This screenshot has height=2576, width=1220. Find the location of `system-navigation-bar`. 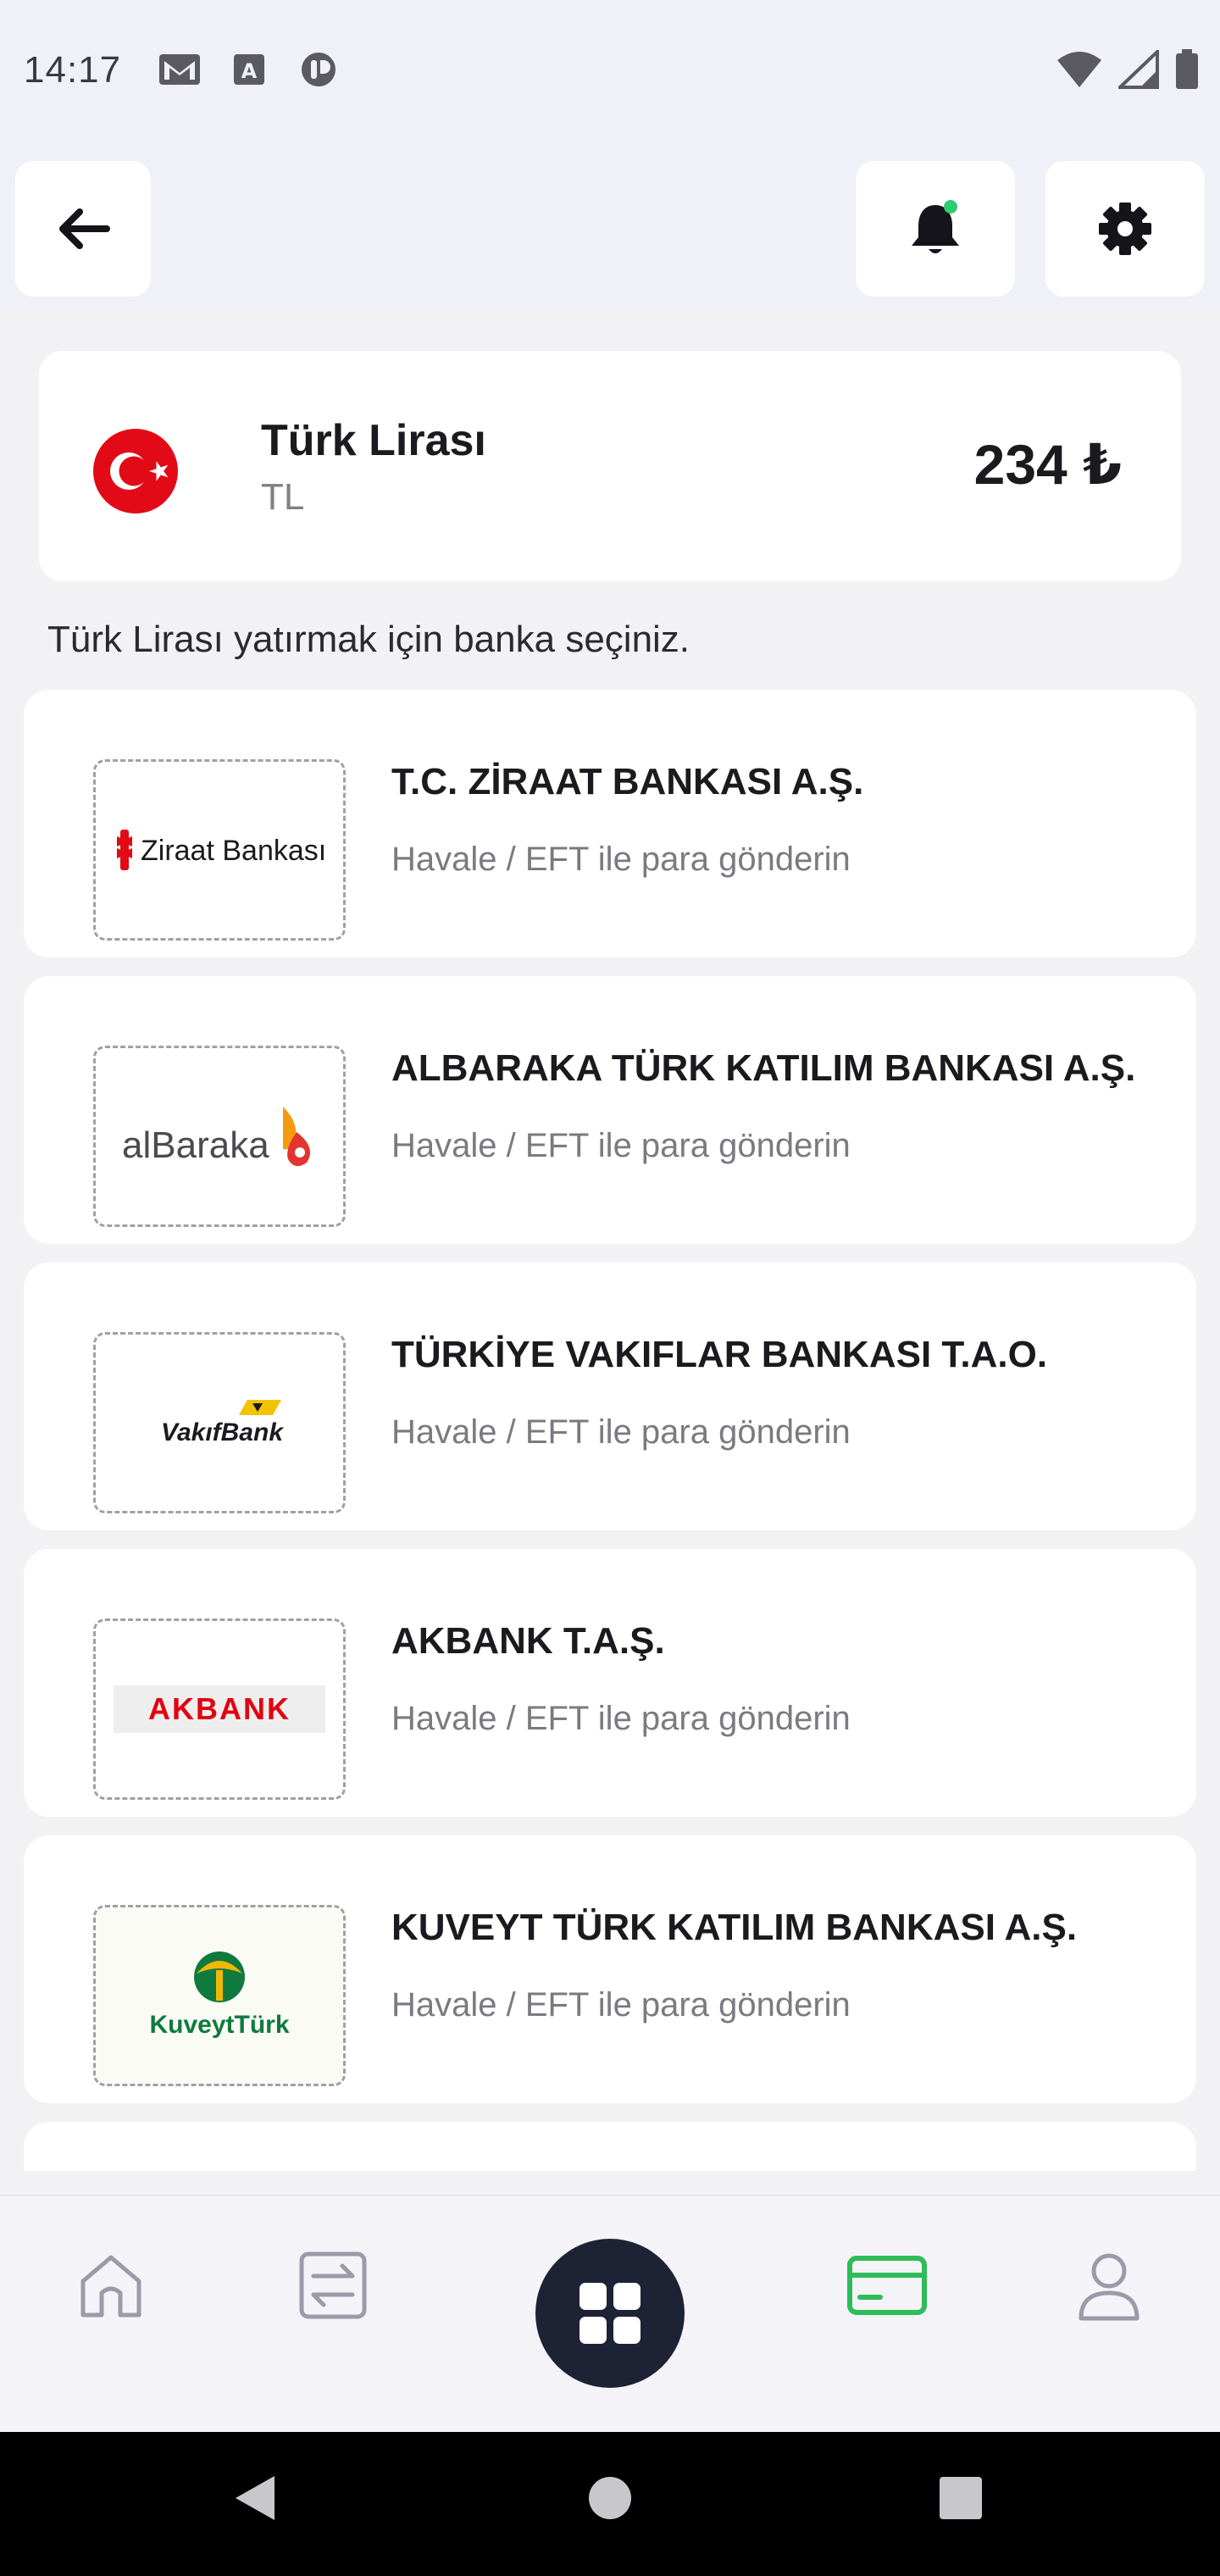

system-navigation-bar is located at coordinates (610, 2504).